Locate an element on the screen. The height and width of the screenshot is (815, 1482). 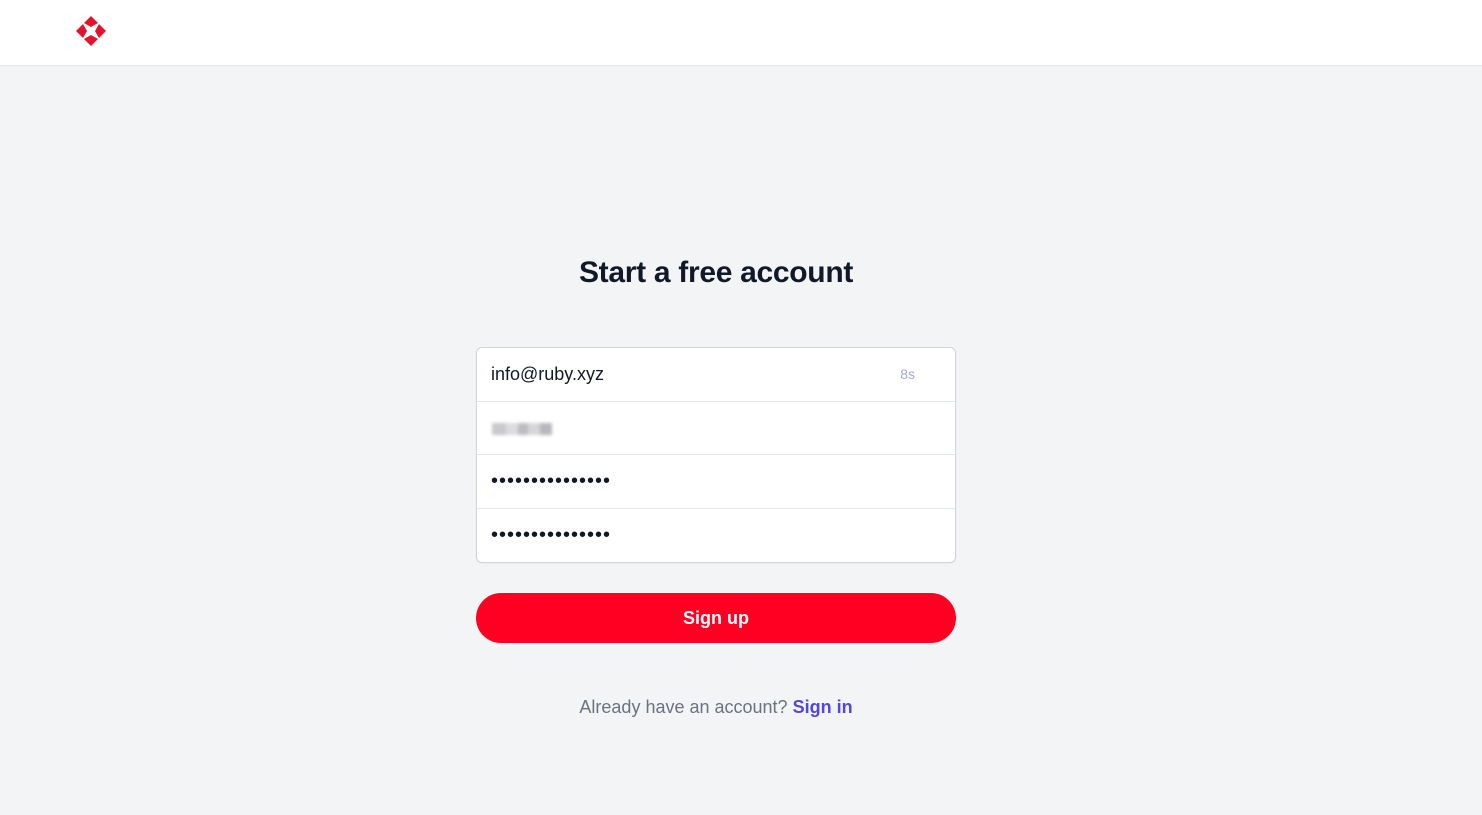
email-field-row: 8s is located at coordinates (716, 375).